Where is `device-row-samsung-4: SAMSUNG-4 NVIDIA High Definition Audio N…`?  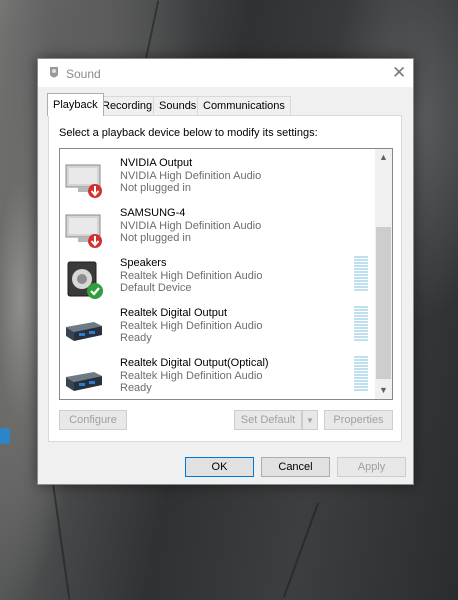
device-row-samsung-4: SAMSUNG-4 NVIDIA High Definition Audio N… is located at coordinates (218, 228).